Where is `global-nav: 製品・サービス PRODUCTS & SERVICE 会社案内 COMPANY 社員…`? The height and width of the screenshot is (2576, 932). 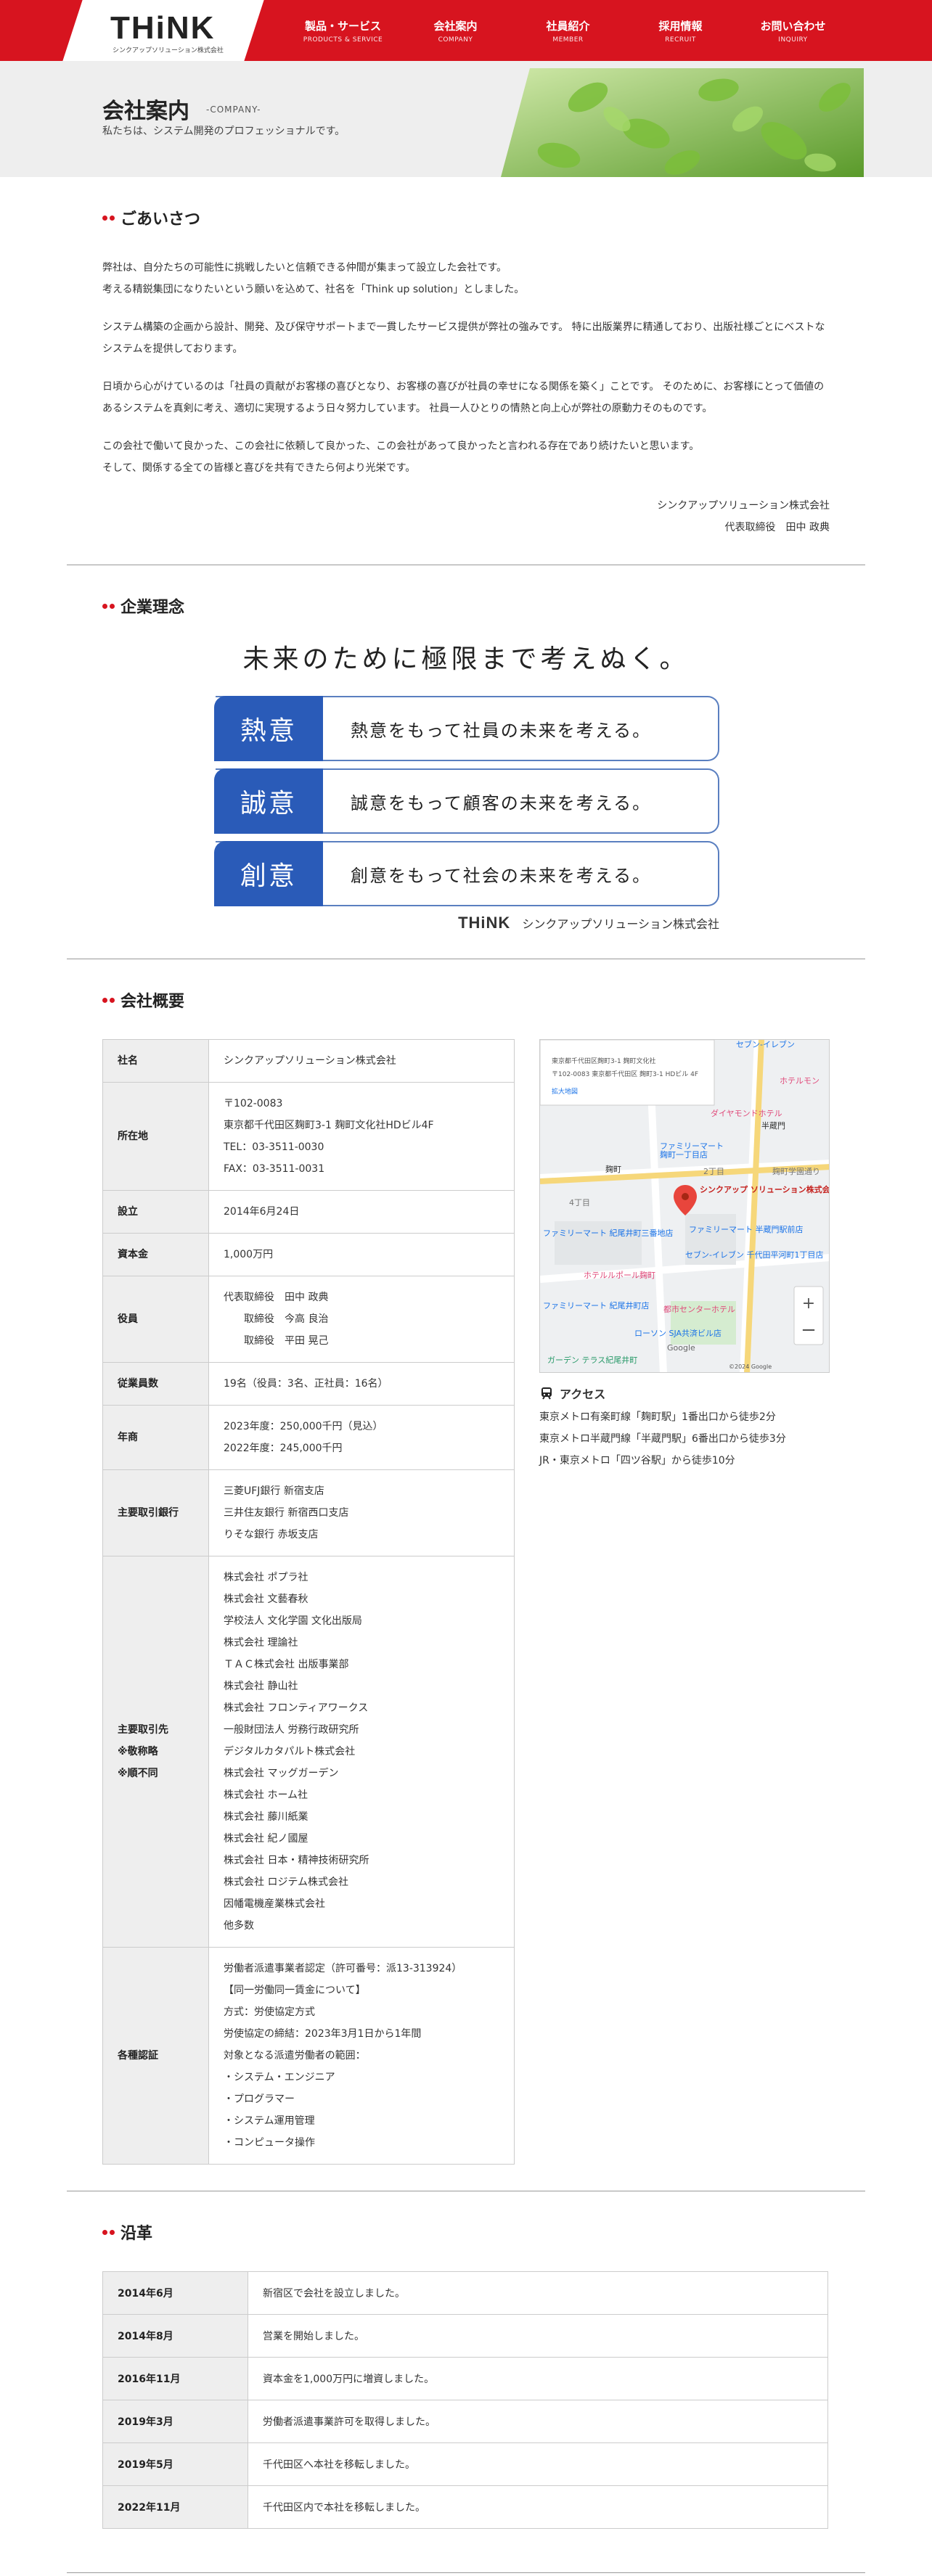
global-nav: 製品・サービス PRODUCTS & SERVICE 会社案内 COMPANY 社員… is located at coordinates (568, 30).